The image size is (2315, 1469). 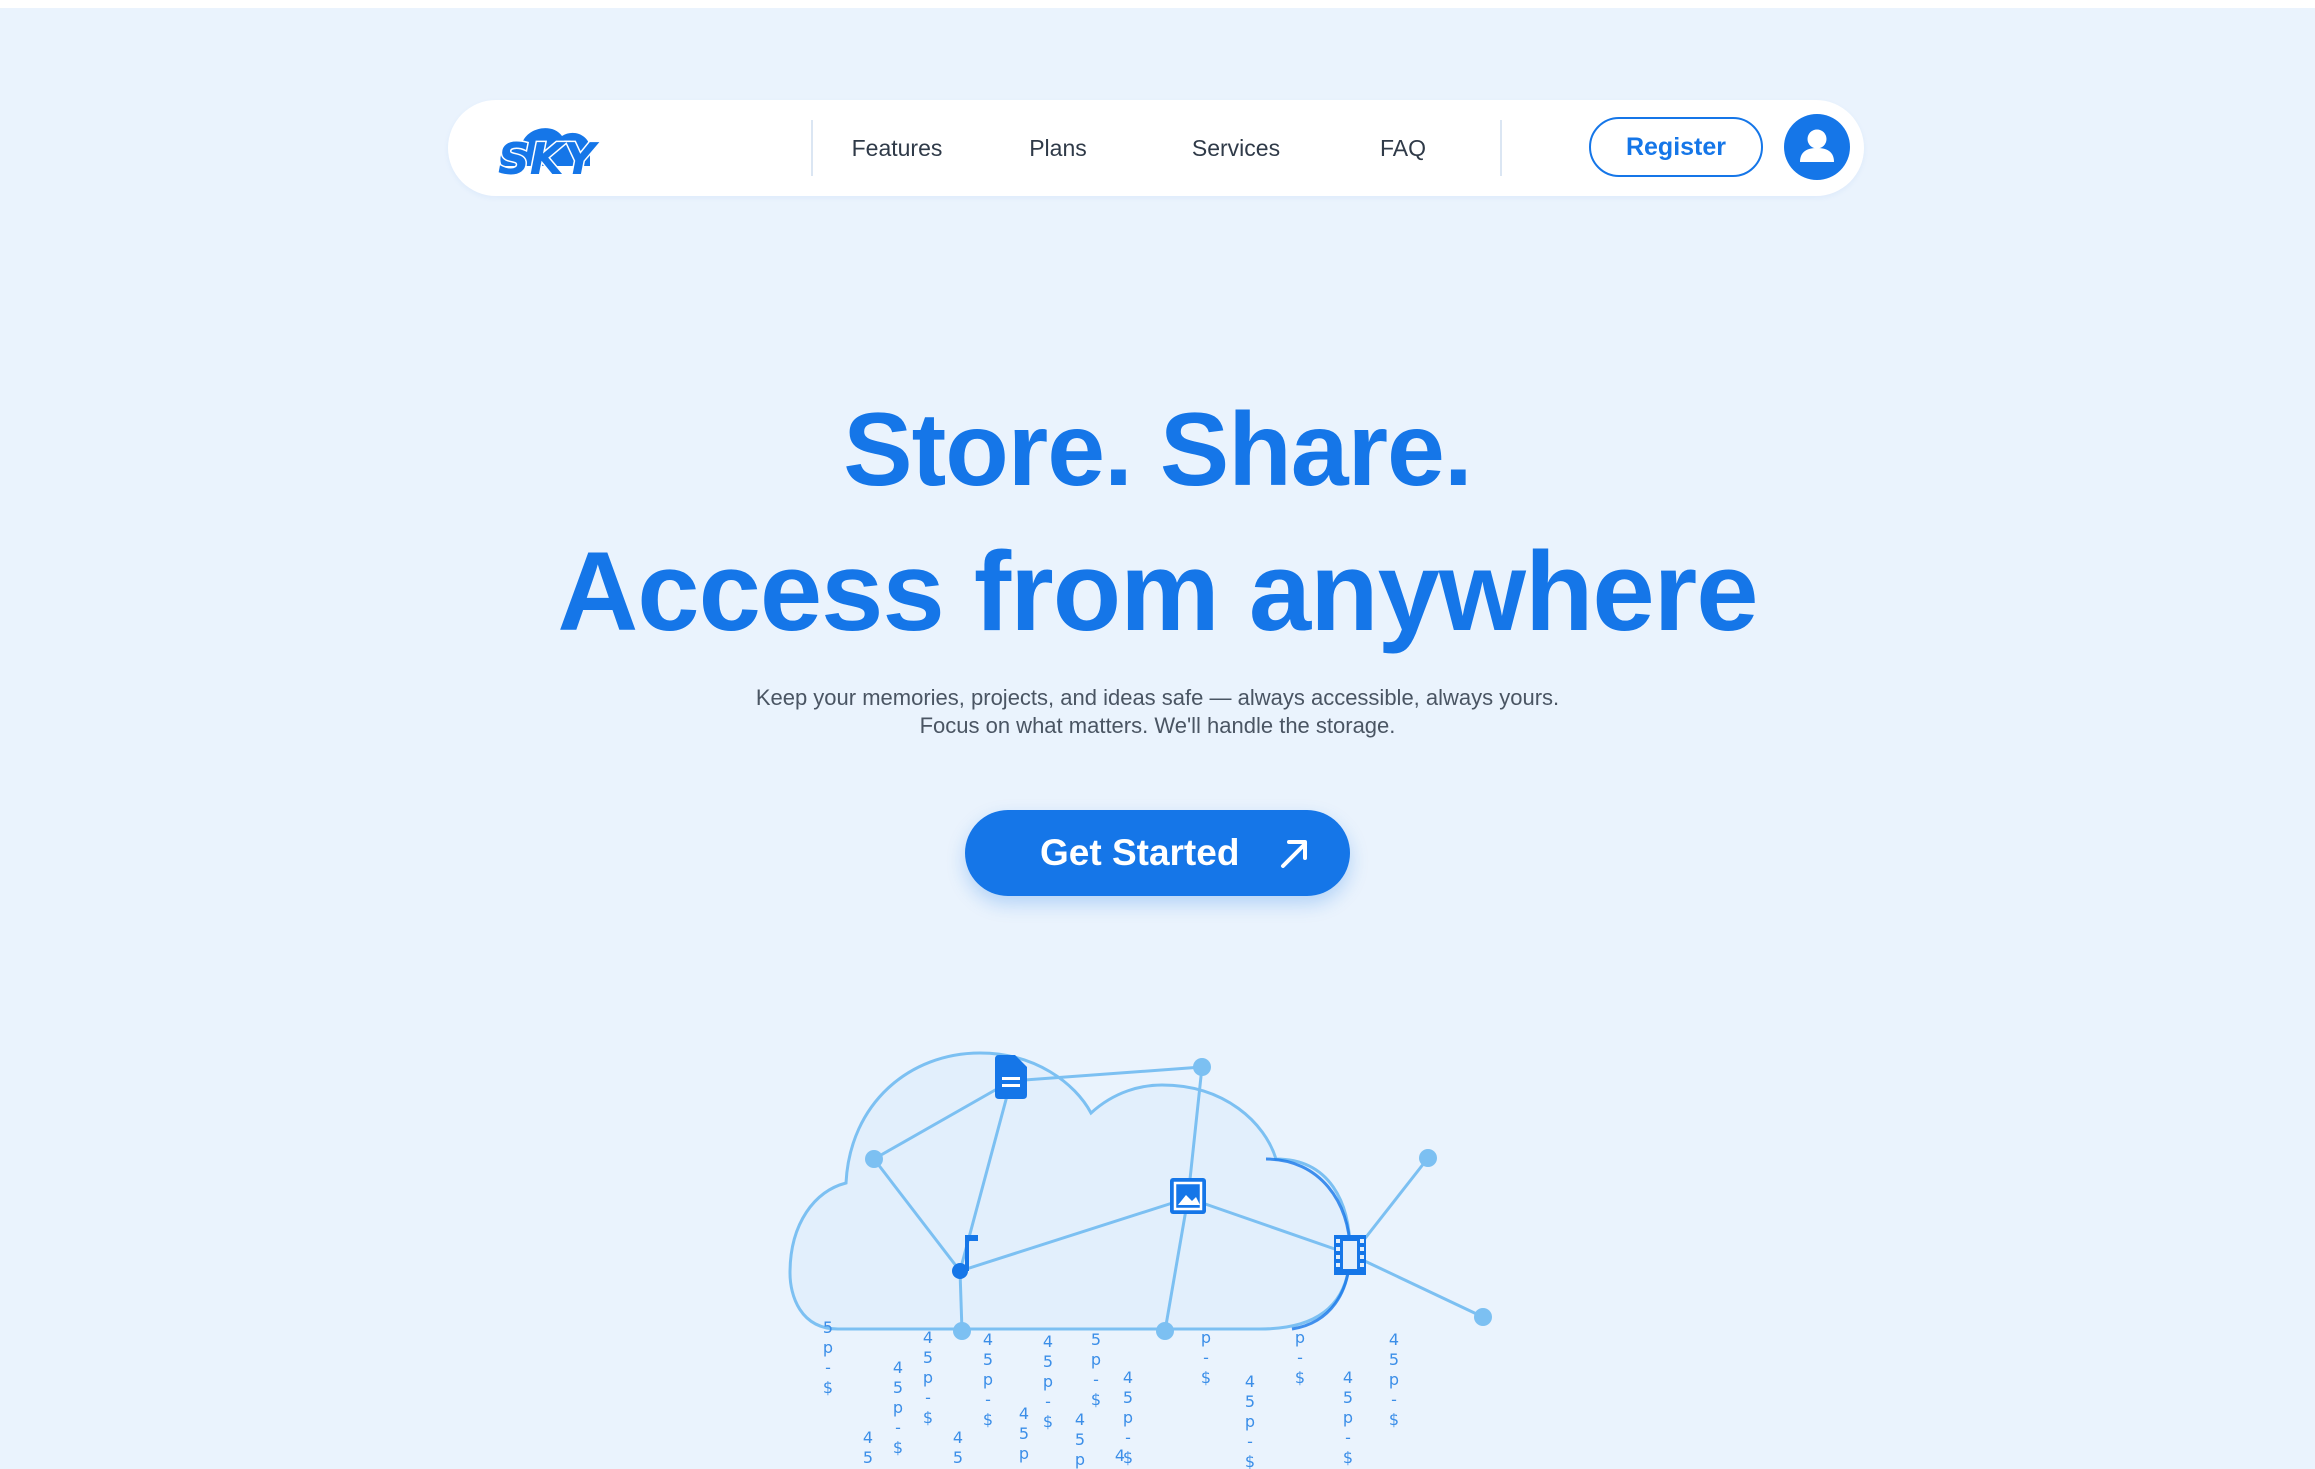 What do you see at coordinates (1236, 148) in the screenshot?
I see `nav-link-services: Services` at bounding box center [1236, 148].